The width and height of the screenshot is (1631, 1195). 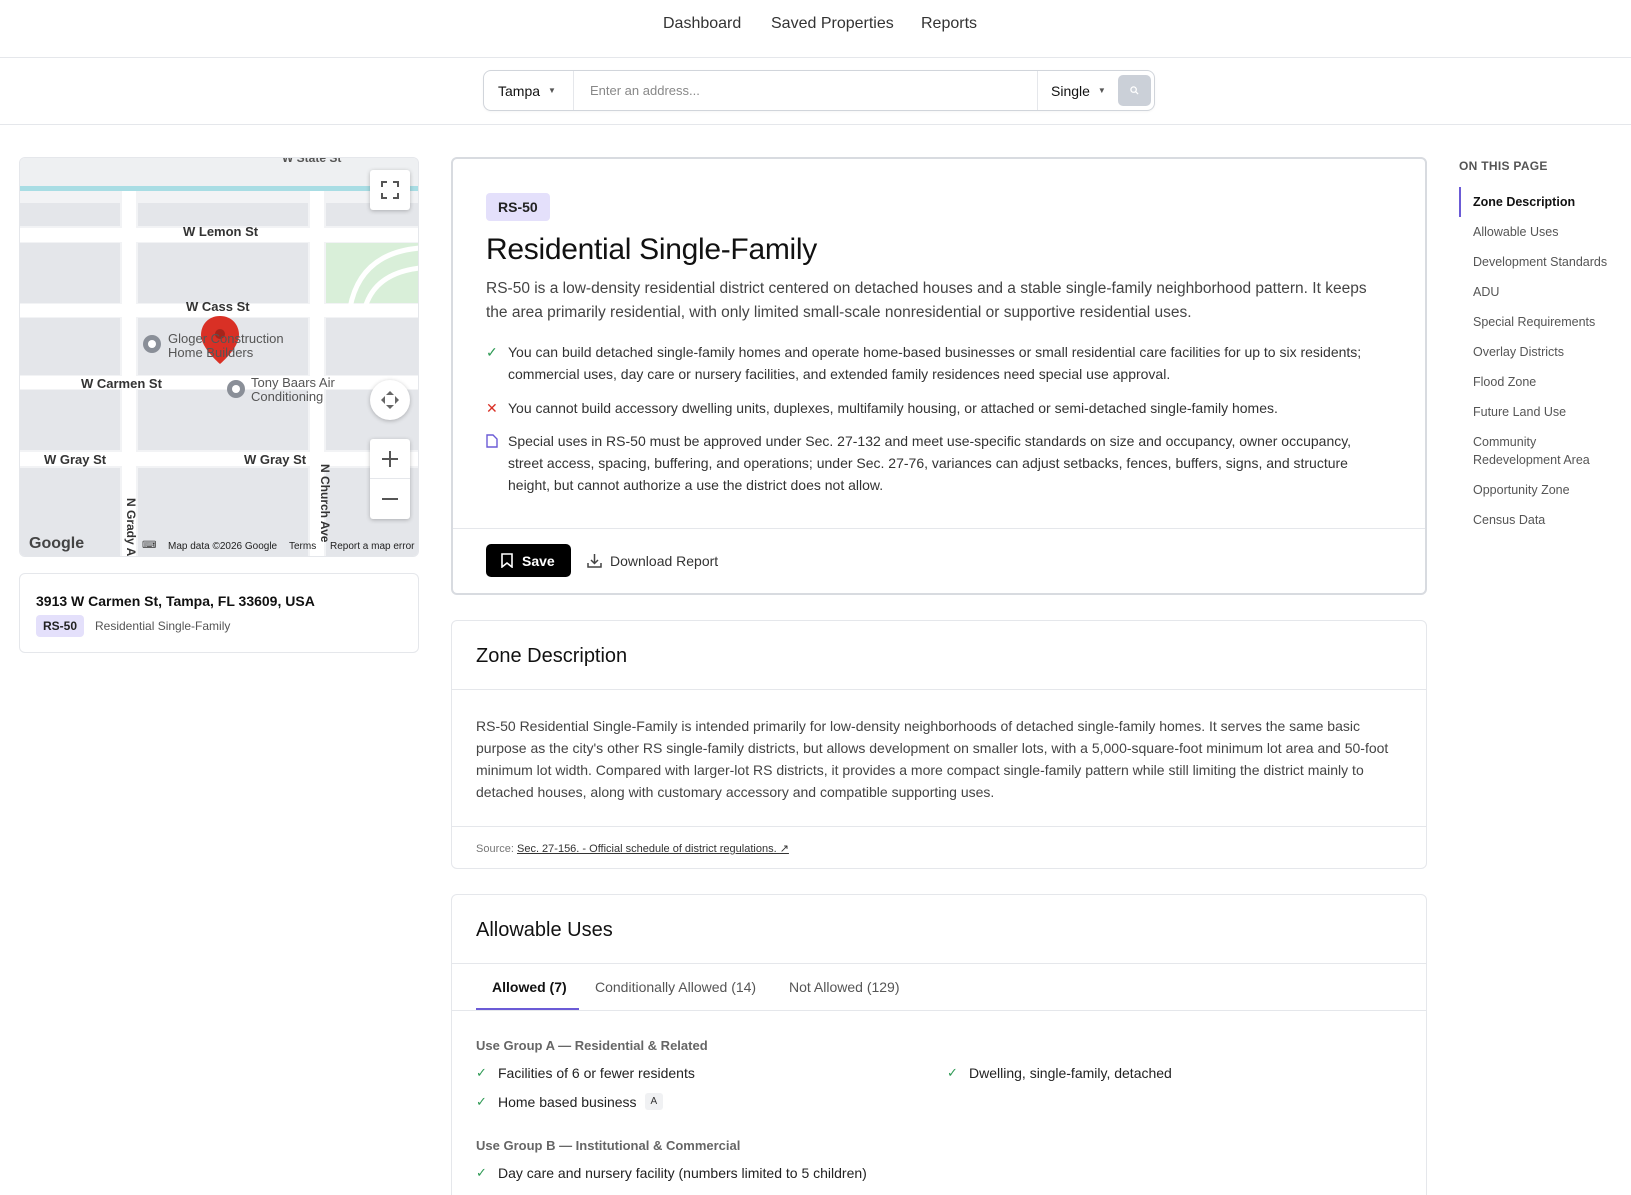 What do you see at coordinates (372, 546) in the screenshot?
I see `map-report-link: Report a map error` at bounding box center [372, 546].